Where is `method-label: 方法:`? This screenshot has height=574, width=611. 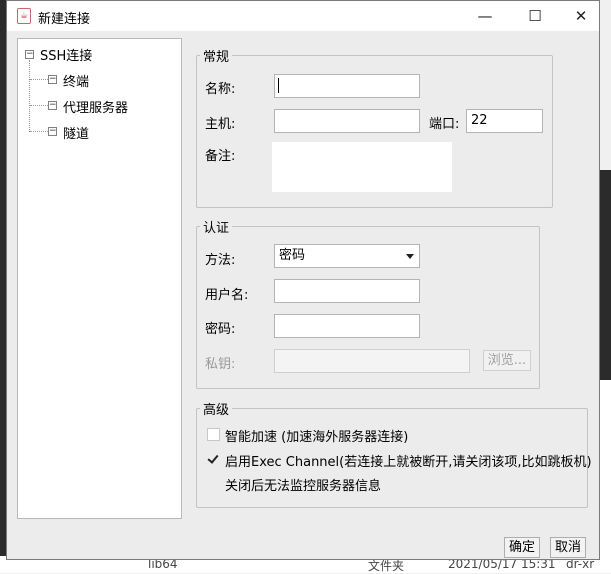
method-label: 方法: is located at coordinates (220, 260).